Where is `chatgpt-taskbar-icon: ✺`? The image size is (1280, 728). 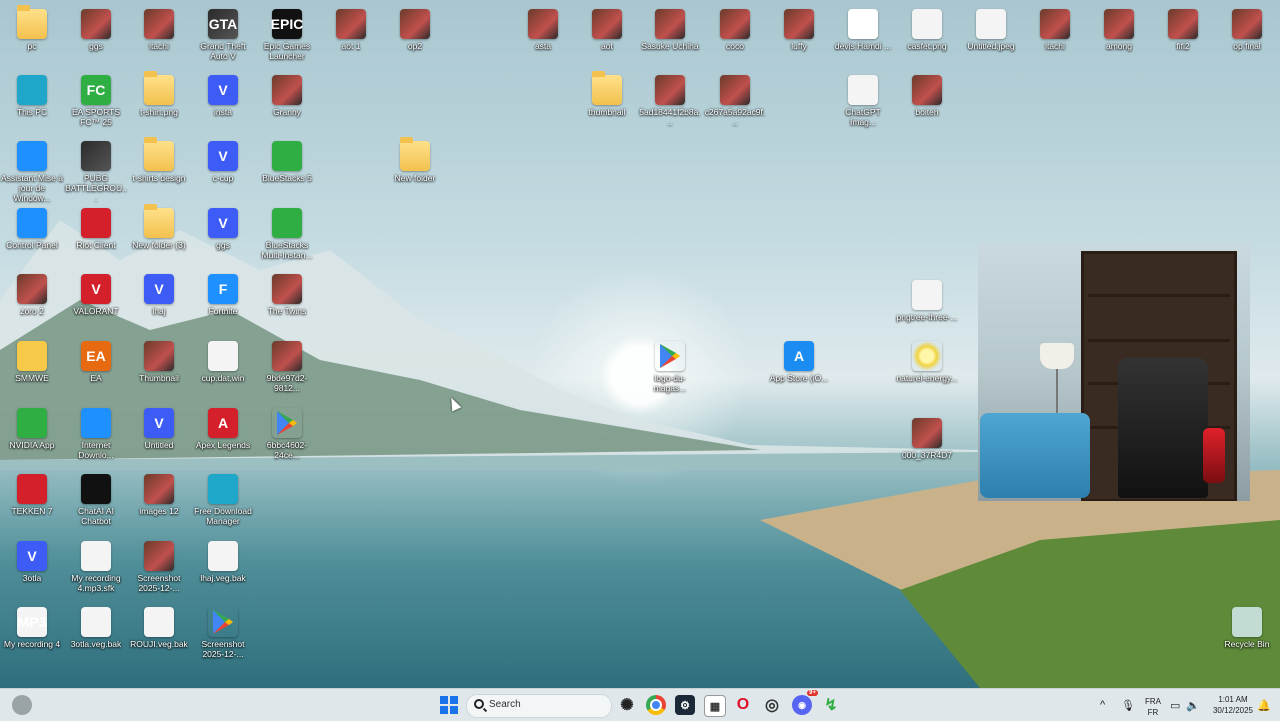
chatgpt-taskbar-icon: ✺ is located at coordinates (627, 705).